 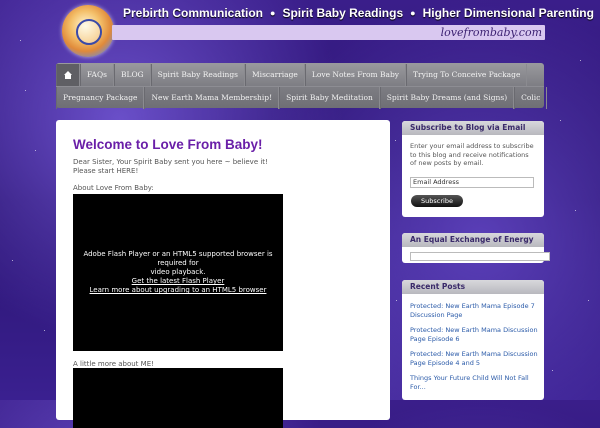 I want to click on email-field: Email Address, so click(x=472, y=182).